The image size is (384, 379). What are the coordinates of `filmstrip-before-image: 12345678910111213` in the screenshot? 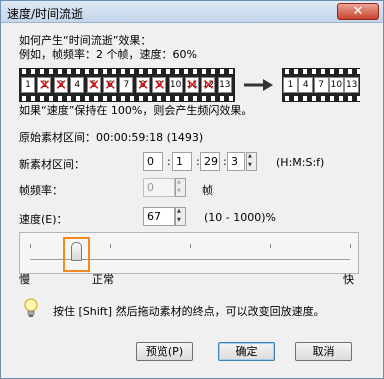 It's located at (127, 85).